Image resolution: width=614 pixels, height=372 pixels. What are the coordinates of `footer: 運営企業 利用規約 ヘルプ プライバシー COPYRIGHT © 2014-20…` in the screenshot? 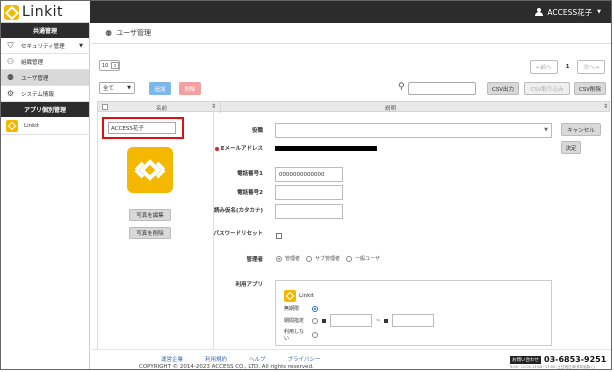 It's located at (351, 359).